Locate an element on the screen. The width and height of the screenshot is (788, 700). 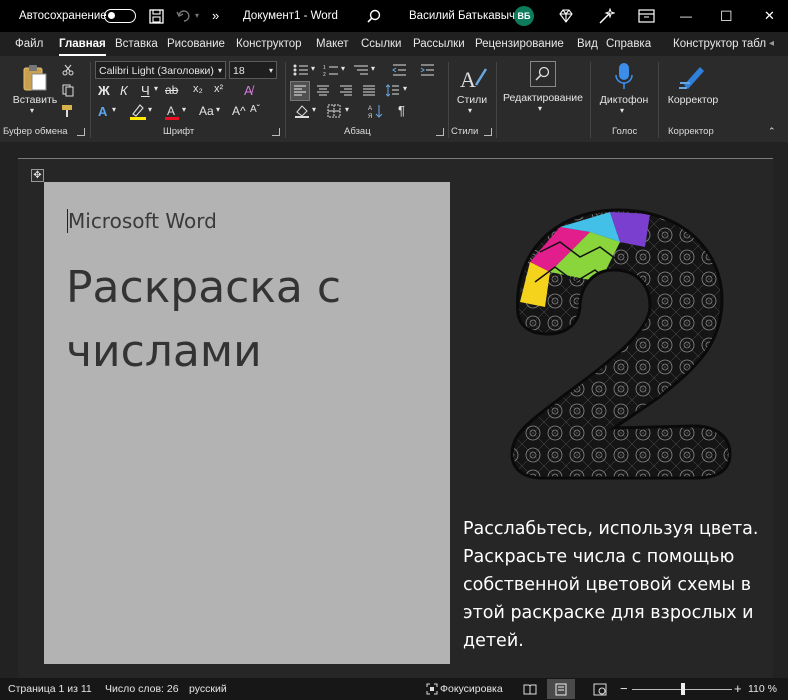
zoom-level: 110 % is located at coordinates (762, 689).